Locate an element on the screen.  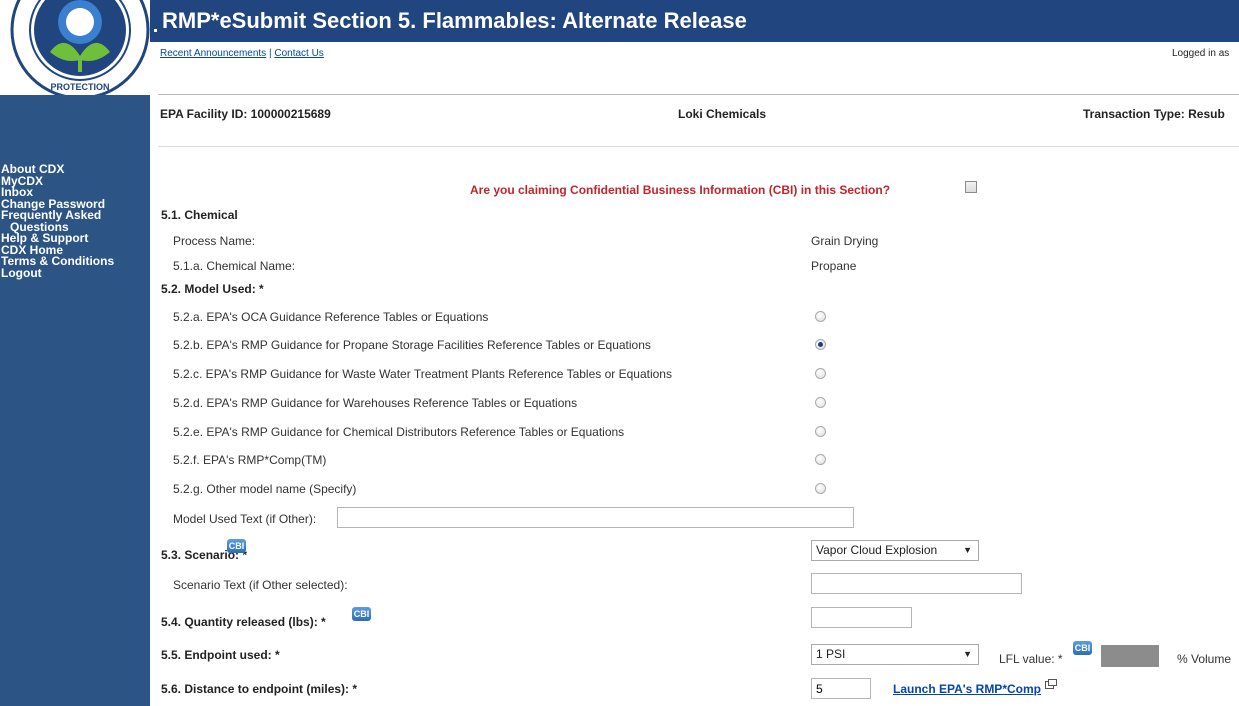
model-option-label: 5.2.g. Other model name (Specify) is located at coordinates (265, 489).